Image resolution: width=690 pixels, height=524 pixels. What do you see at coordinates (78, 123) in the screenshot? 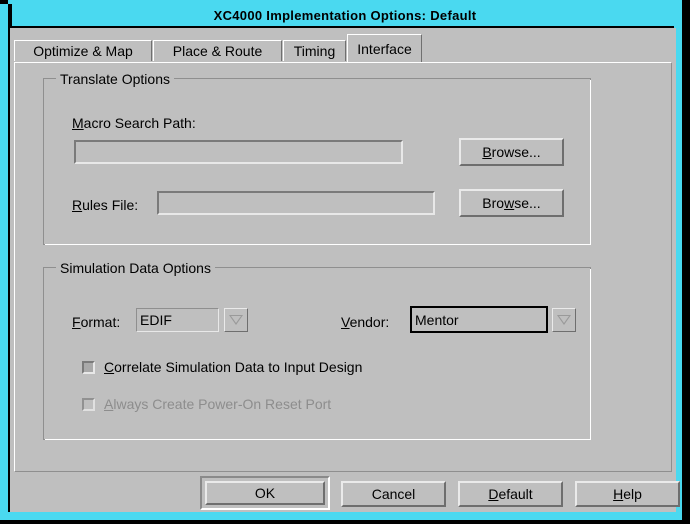
I see `macro-search-path-mnemonic: M` at bounding box center [78, 123].